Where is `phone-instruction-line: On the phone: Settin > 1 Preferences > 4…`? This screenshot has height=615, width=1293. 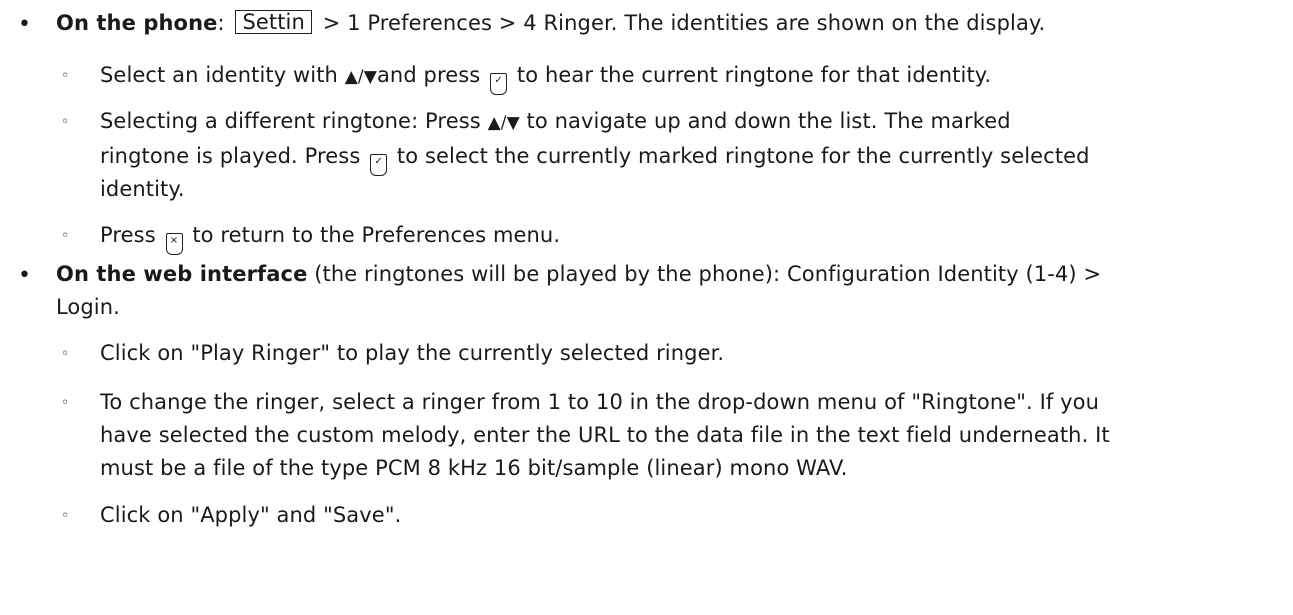
phone-instruction-line: On the phone: Settin > 1 Preferences > 4… is located at coordinates (551, 22).